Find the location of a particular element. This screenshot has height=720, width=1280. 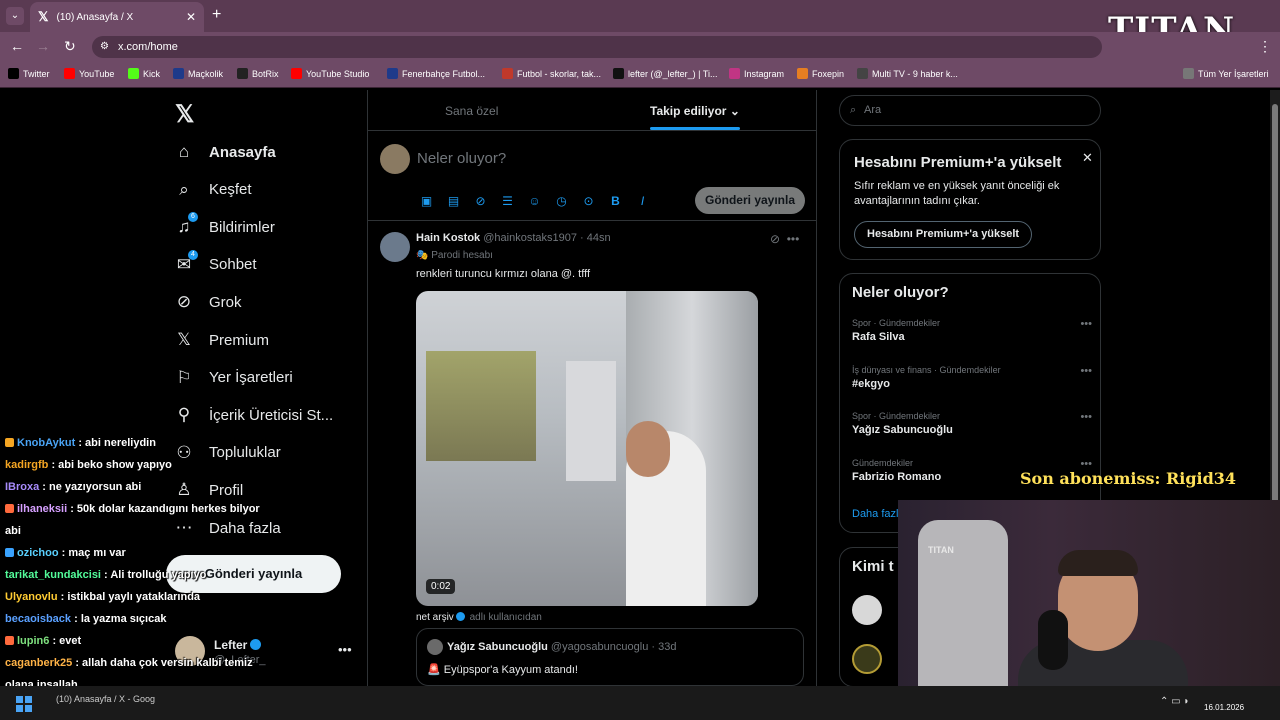

bookmark-item: YouTube is located at coordinates (89, 73).